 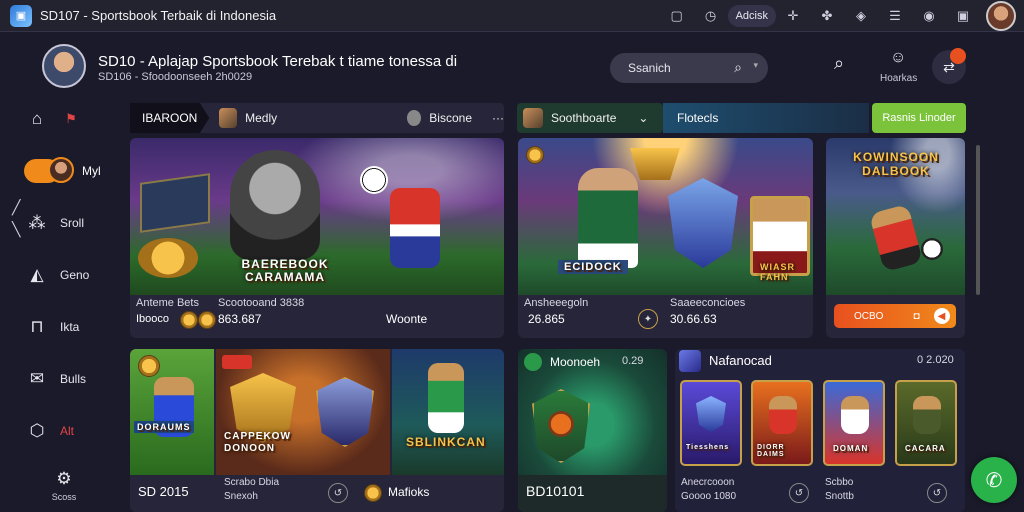 What do you see at coordinates (994, 480) in the screenshot?
I see `chat-fab-button: ✆` at bounding box center [994, 480].